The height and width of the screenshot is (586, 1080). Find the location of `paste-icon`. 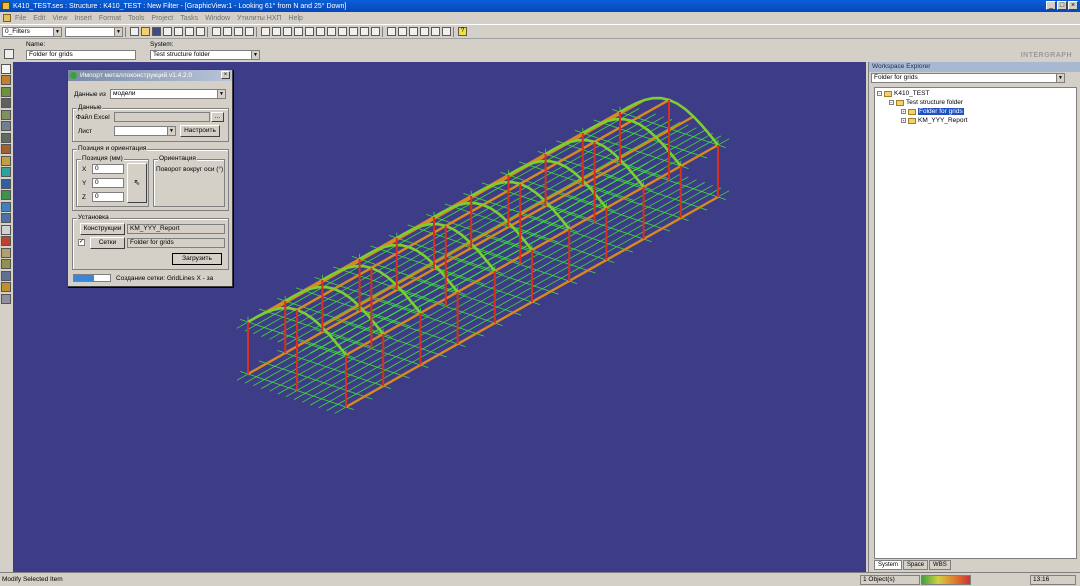

paste-icon is located at coordinates (200, 31).